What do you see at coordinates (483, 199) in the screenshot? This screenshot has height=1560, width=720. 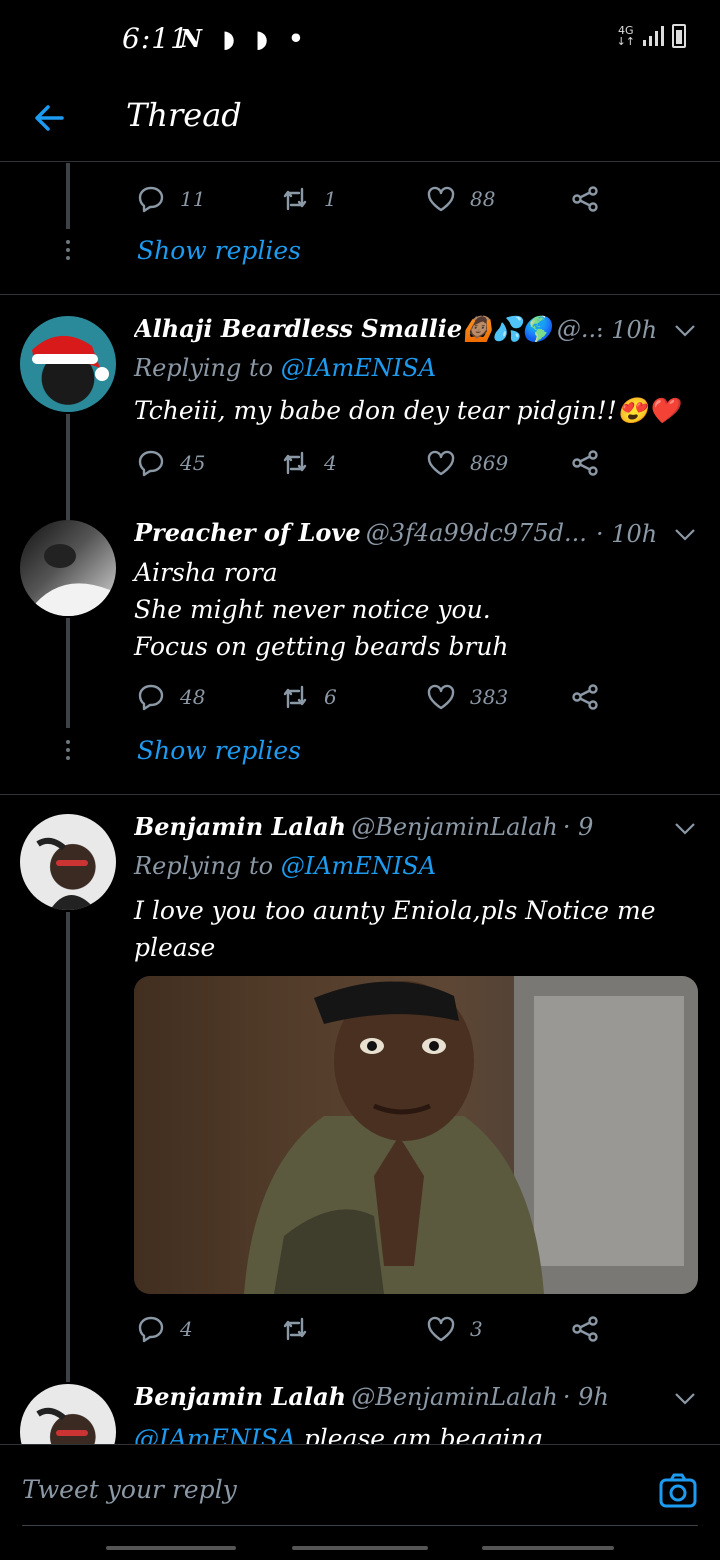 I see `like-count: 88` at bounding box center [483, 199].